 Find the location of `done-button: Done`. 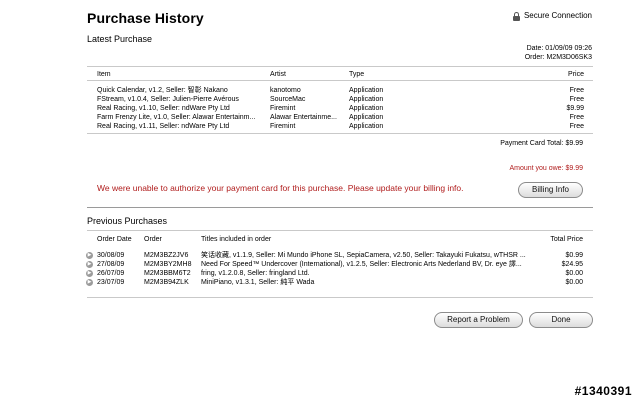

done-button: Done is located at coordinates (561, 320).